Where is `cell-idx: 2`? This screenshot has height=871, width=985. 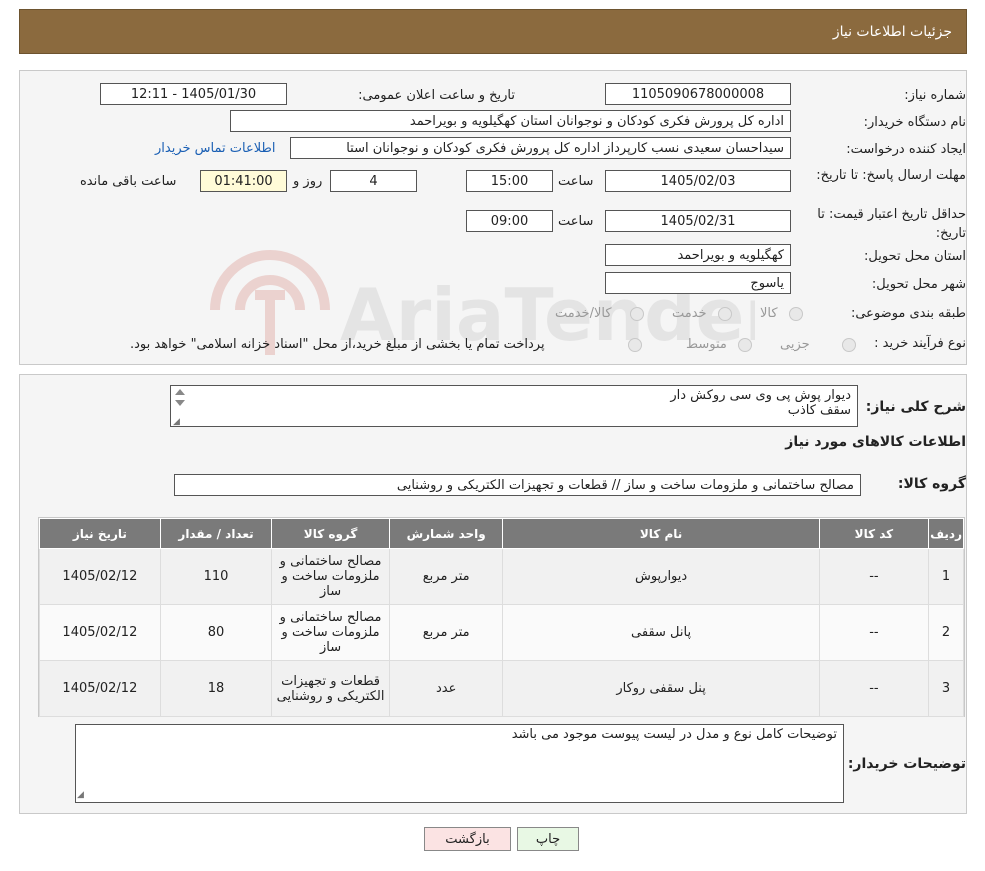
cell-idx: 2 is located at coordinates (946, 632).